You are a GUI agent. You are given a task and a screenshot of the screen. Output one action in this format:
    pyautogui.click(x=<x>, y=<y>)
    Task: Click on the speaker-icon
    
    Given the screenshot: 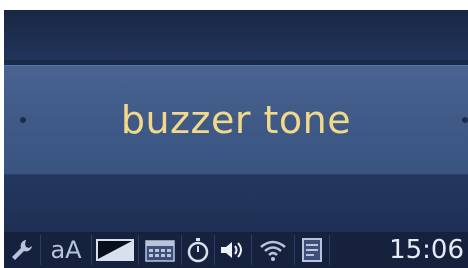 What is the action you would take?
    pyautogui.click(x=233, y=250)
    